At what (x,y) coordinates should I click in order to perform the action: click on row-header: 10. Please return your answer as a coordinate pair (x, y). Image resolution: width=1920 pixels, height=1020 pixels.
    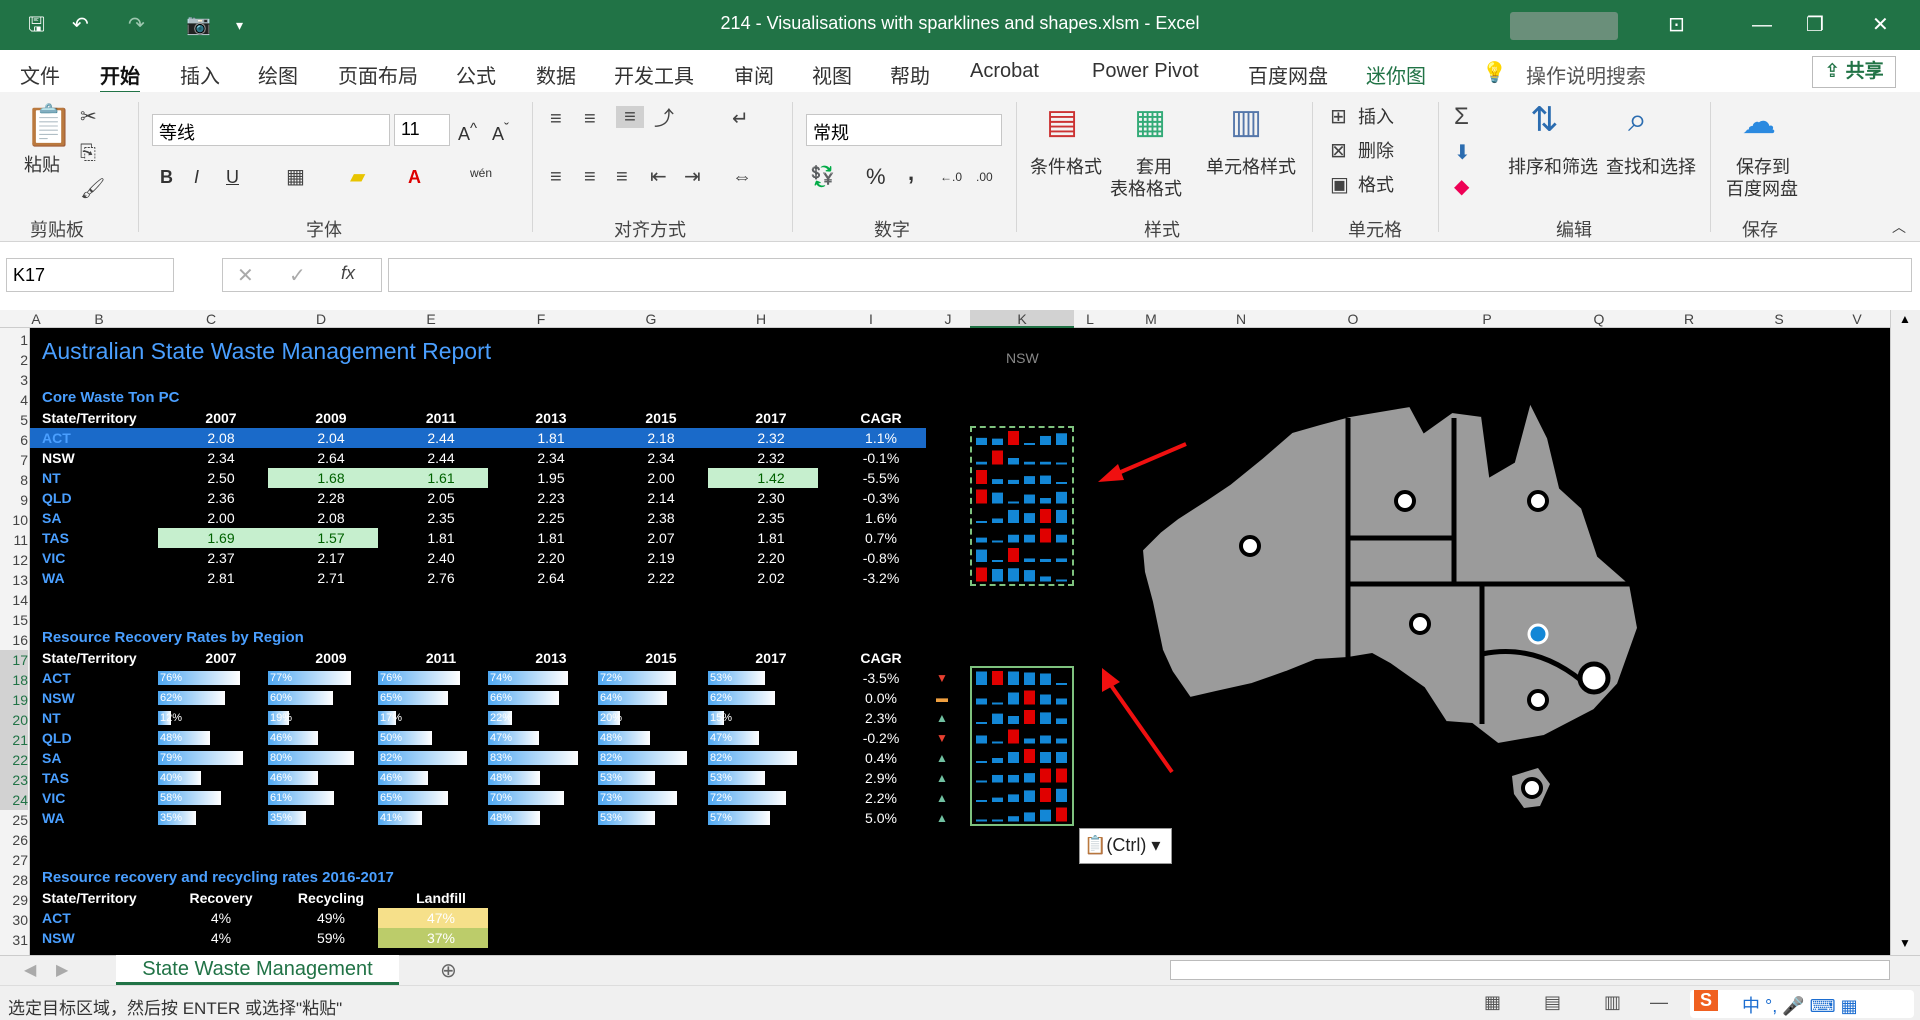
    Looking at the image, I should click on (14, 520).